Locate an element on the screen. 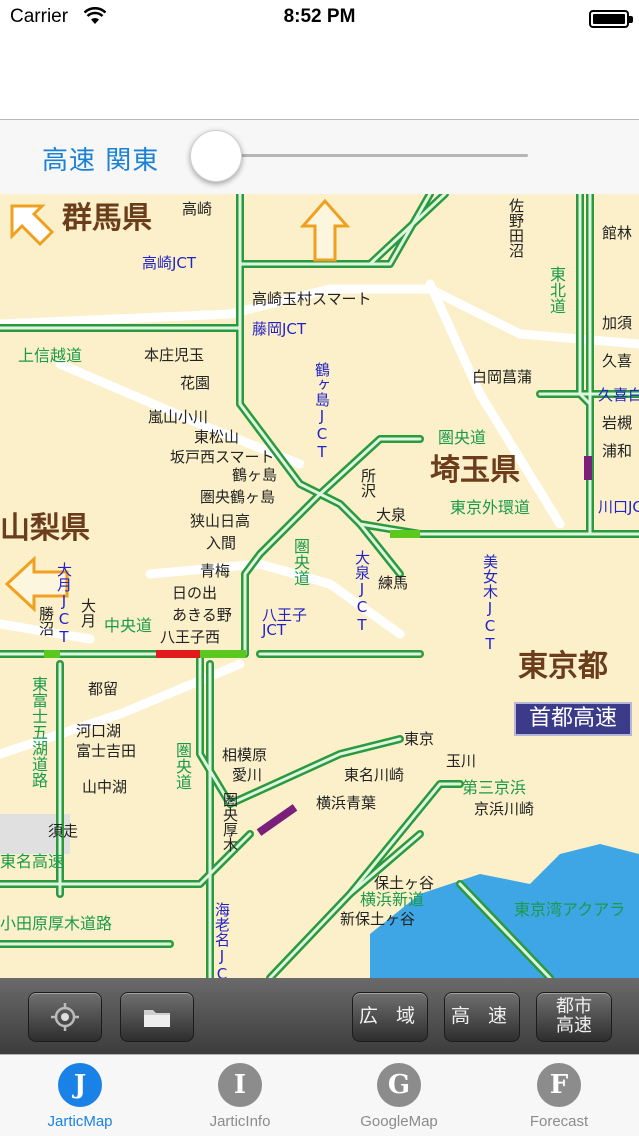  ic-label: 所沢 is located at coordinates (368, 483).